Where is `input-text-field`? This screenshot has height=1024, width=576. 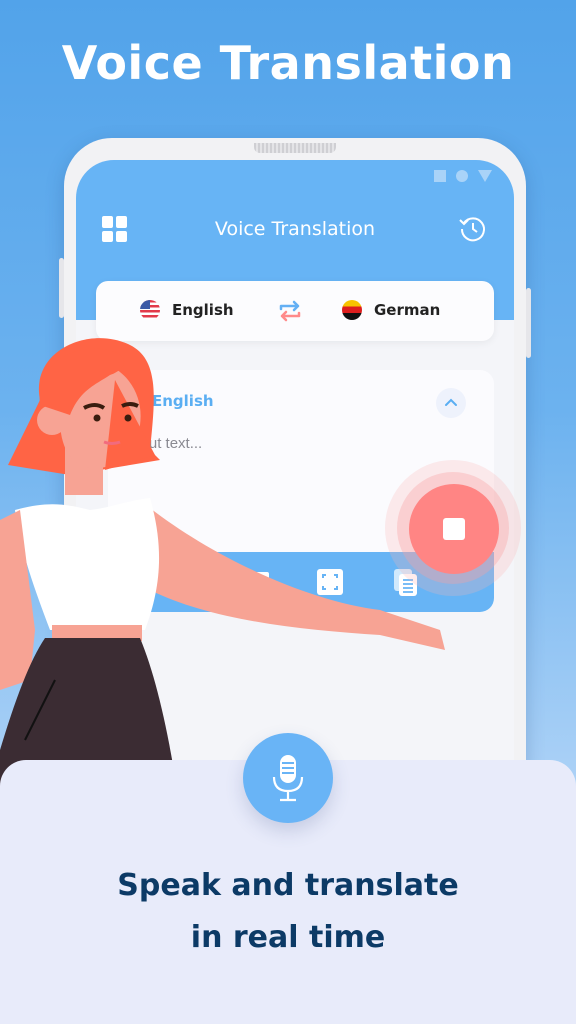
input-text-field is located at coordinates (278, 443).